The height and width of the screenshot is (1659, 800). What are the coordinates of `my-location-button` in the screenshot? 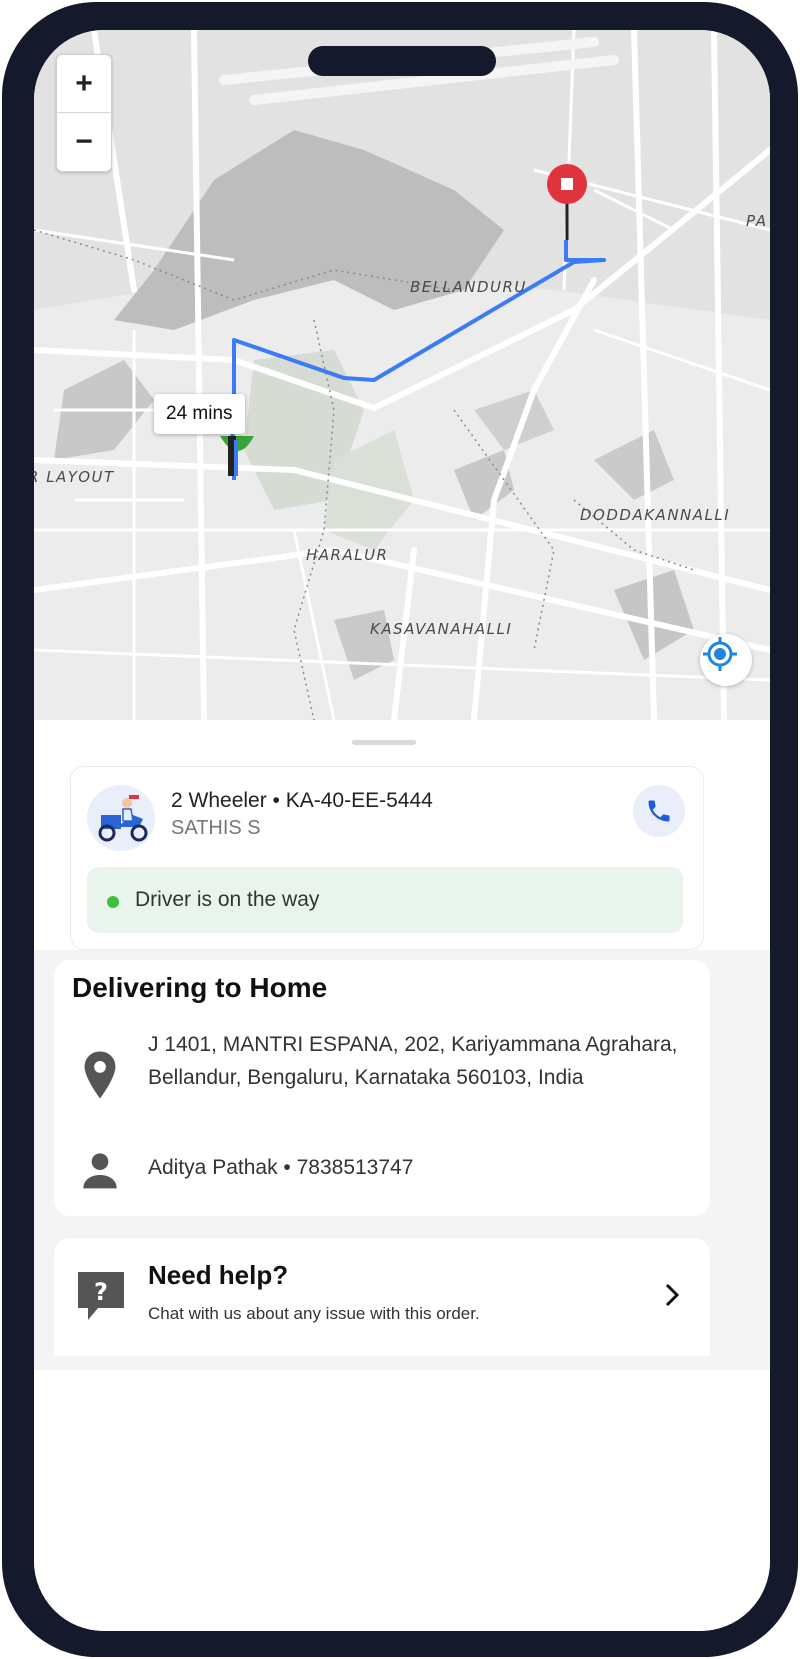 It's located at (726, 660).